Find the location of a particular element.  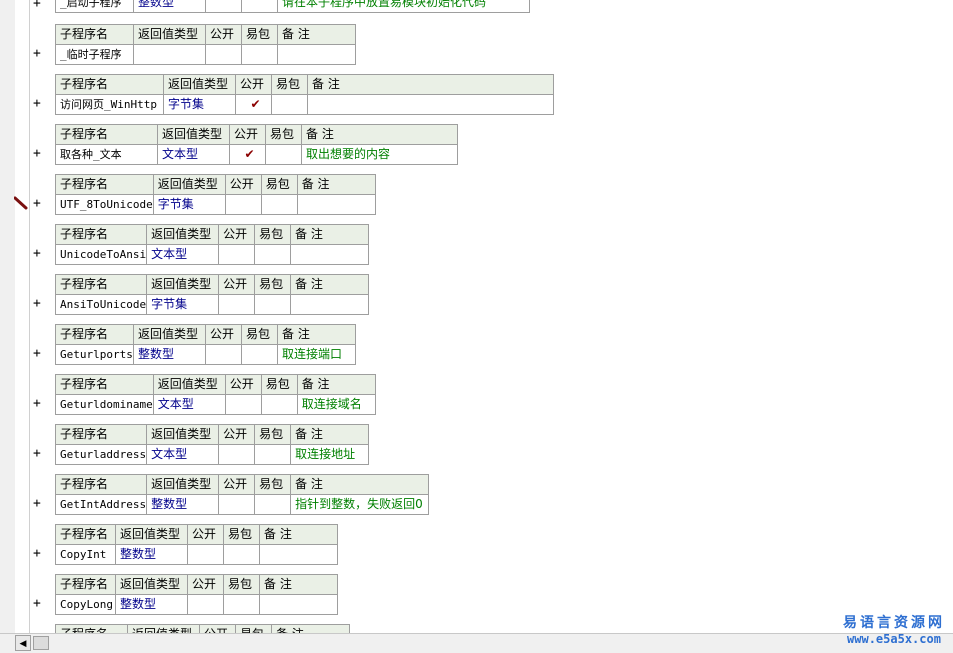

scroll-left-arrow-icon: ◀ is located at coordinates (23, 643).